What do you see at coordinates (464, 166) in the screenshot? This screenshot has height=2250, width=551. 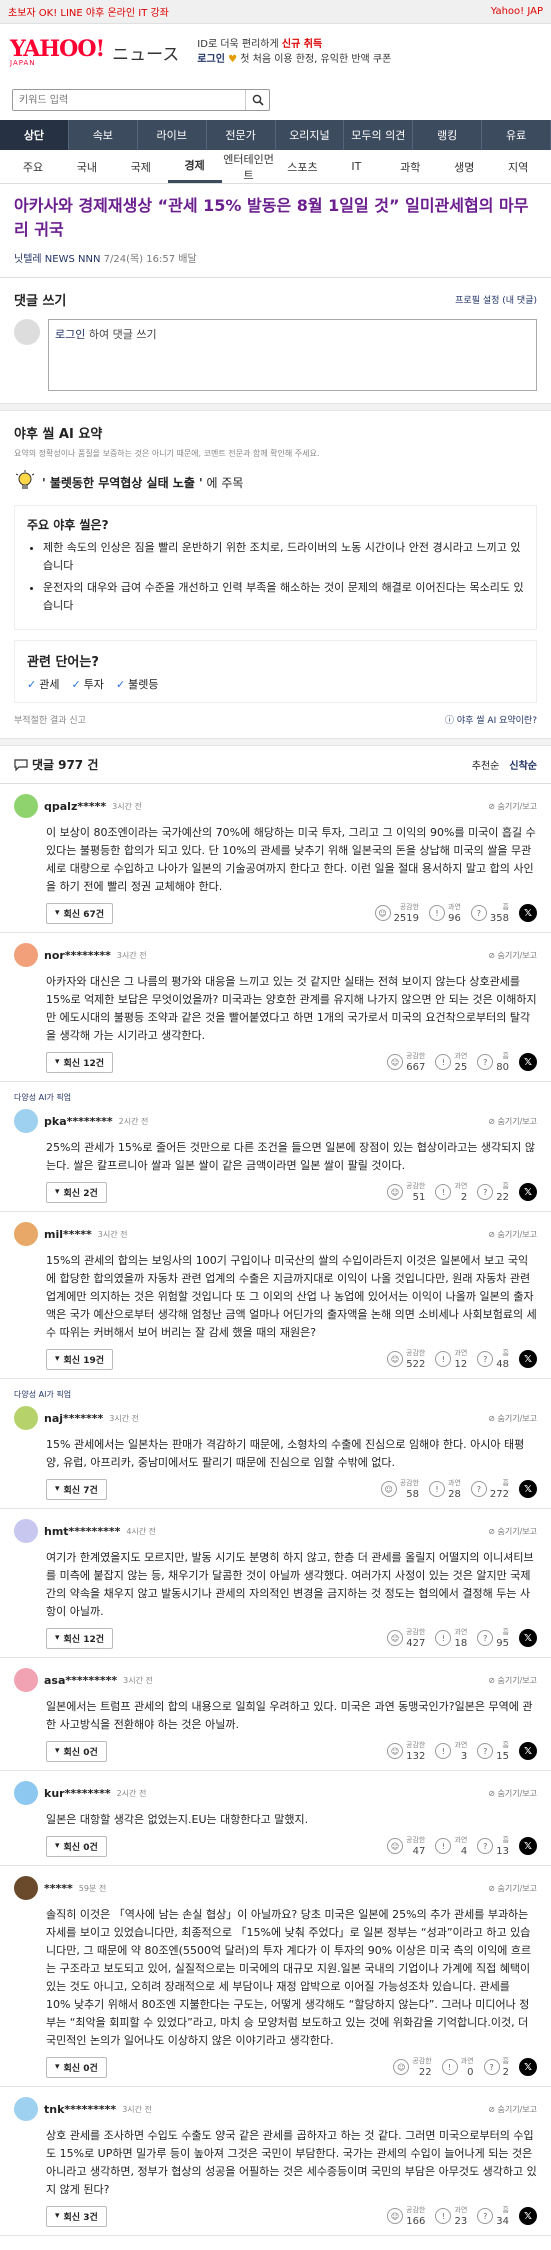 I see `category-tab: 생명` at bounding box center [464, 166].